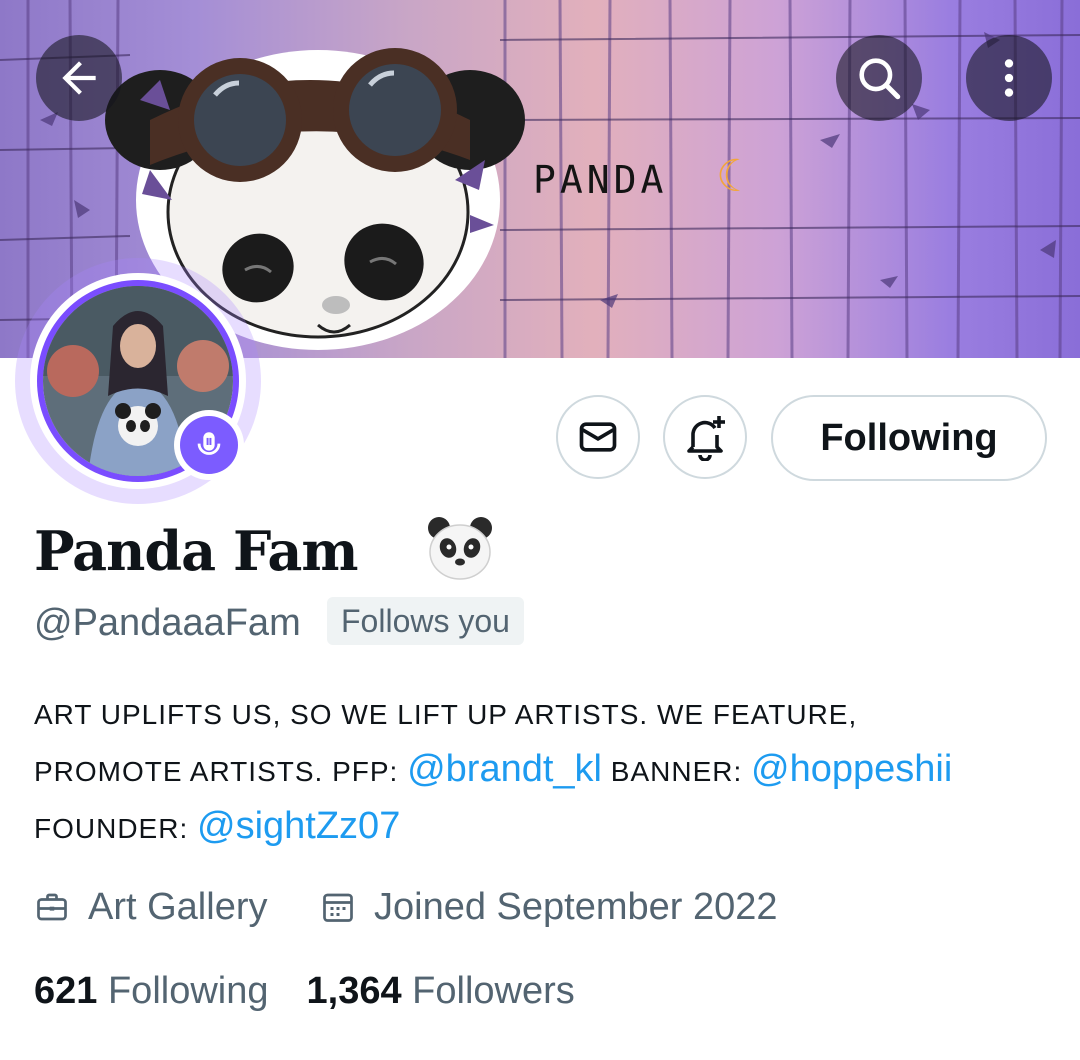 Image resolution: width=1080 pixels, height=1060 pixels. I want to click on arrow-left-icon, so click(79, 78).